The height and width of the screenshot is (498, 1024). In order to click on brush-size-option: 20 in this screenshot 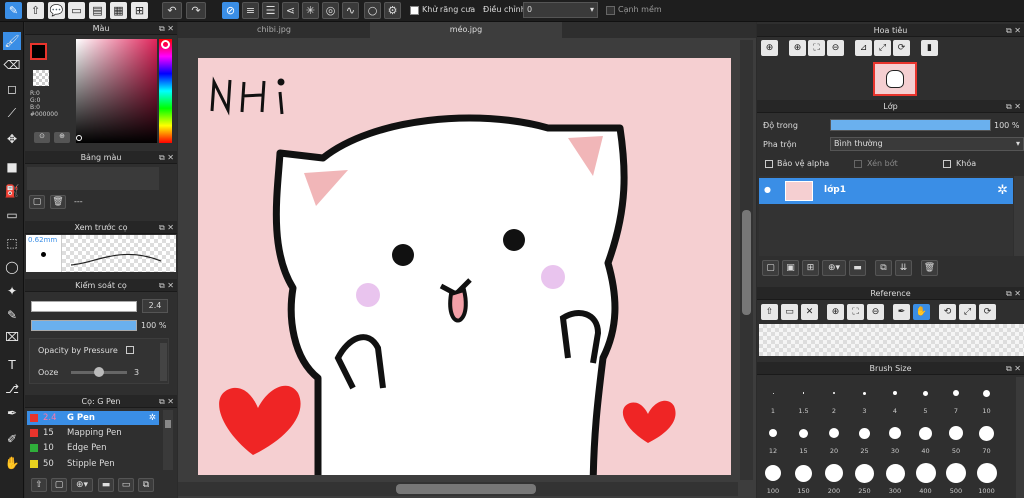, I will do `click(834, 439)`.